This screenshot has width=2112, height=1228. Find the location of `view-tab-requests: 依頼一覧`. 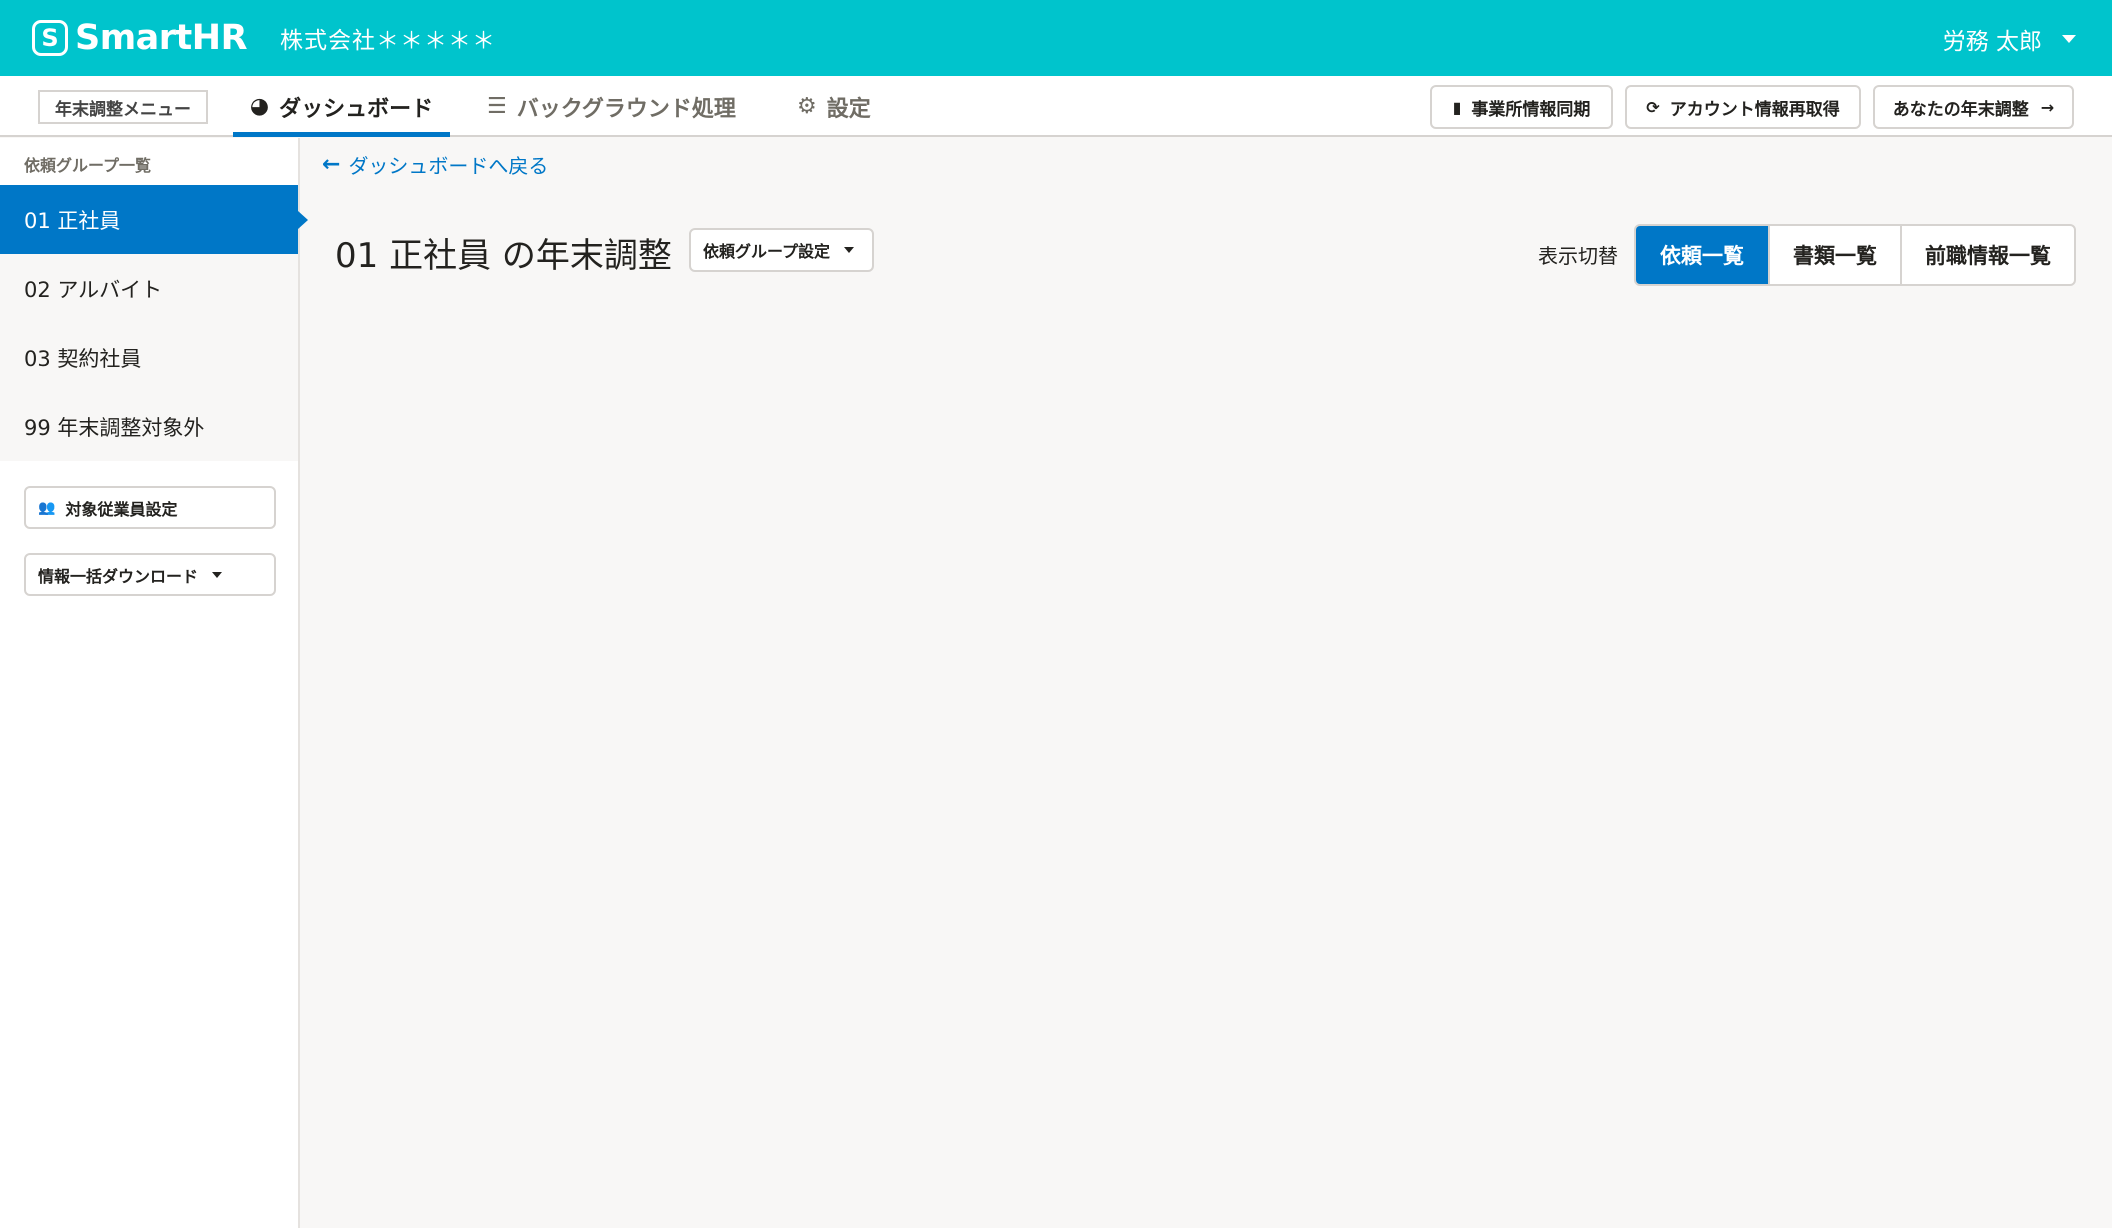

view-tab-requests: 依頼一覧 is located at coordinates (1702, 255).